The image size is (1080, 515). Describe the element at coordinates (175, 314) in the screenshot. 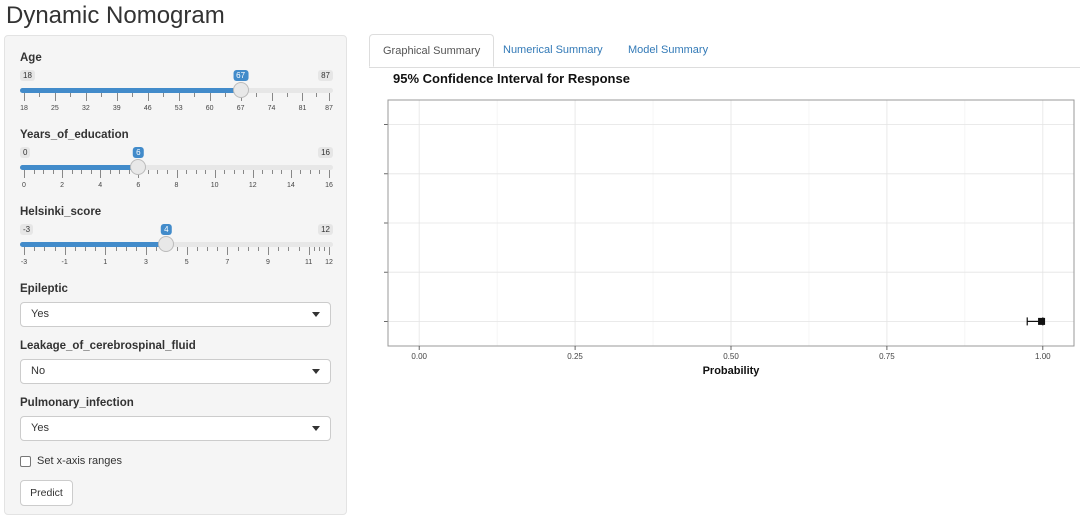

I see `epileptic-select: Yes` at that location.